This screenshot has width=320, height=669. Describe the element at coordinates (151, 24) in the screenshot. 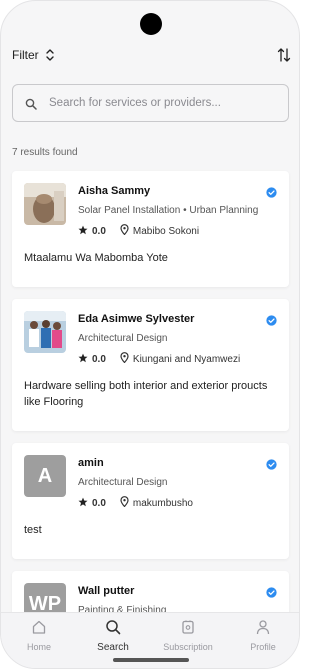

I see `camera-notch` at that location.